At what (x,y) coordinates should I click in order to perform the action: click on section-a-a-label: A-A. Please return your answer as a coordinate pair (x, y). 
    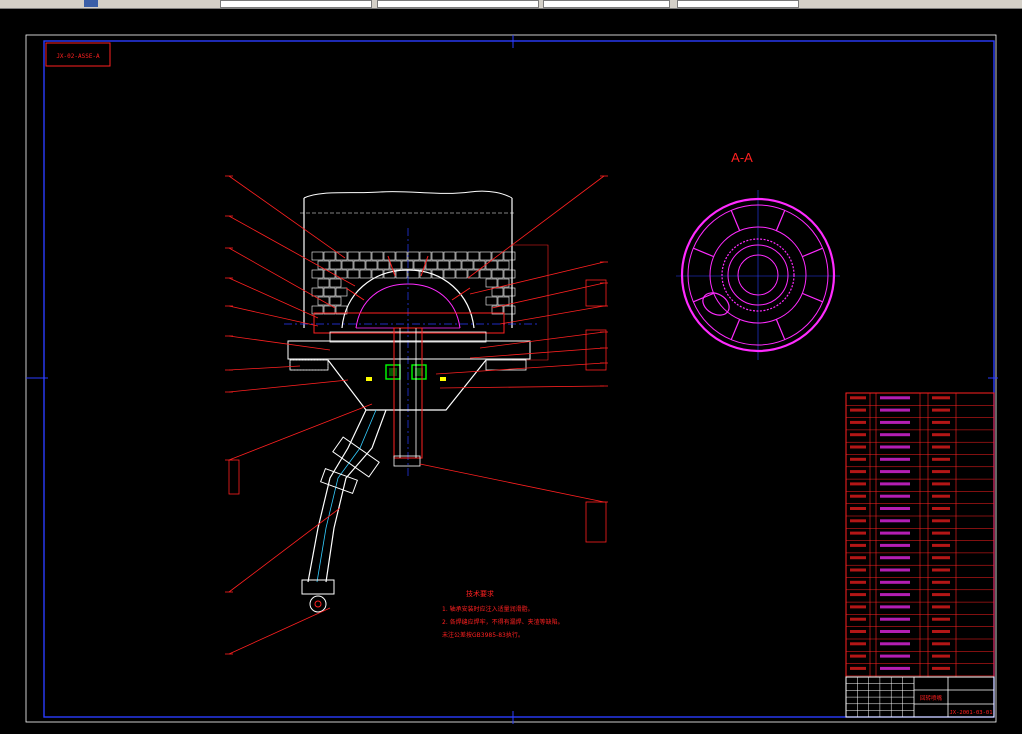
    Looking at the image, I should click on (742, 157).